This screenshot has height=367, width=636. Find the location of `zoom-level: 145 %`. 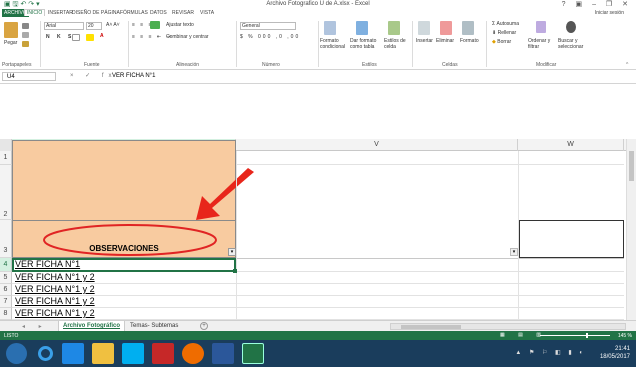

zoom-level: 145 % is located at coordinates (625, 336).